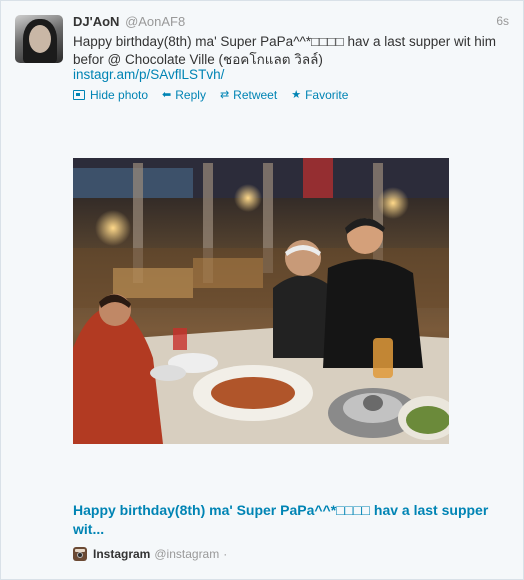 This screenshot has height=580, width=524. What do you see at coordinates (224, 94) in the screenshot?
I see `retweet-icon: ⇄` at bounding box center [224, 94].